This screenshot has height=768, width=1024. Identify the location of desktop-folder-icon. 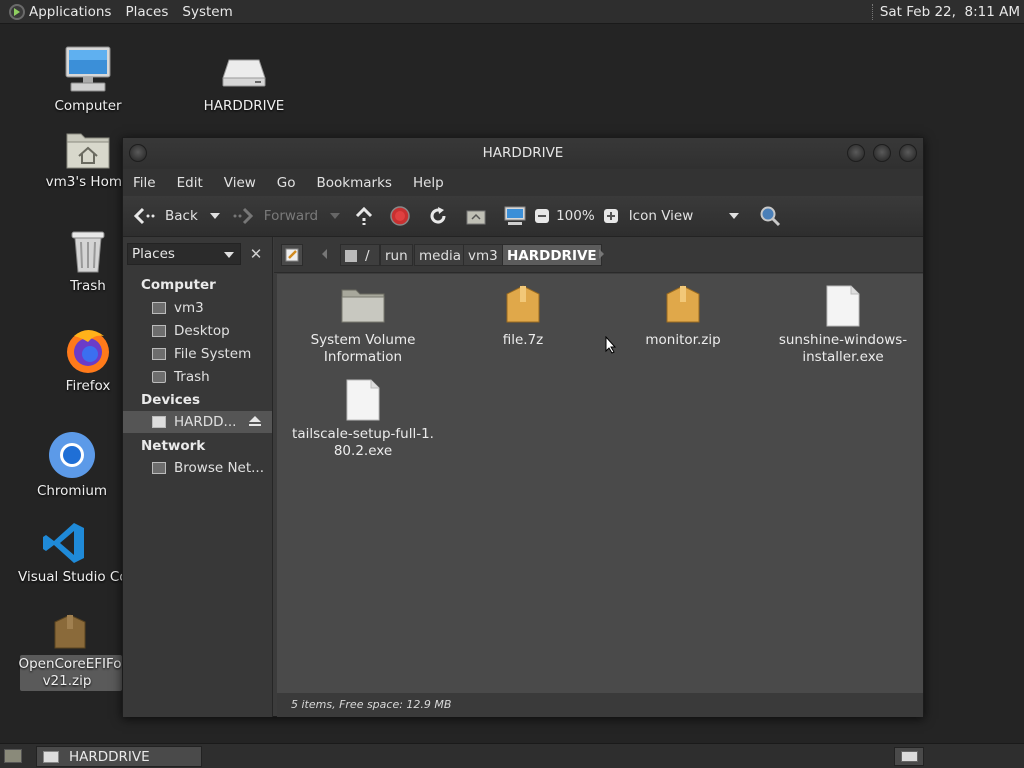
(159, 331).